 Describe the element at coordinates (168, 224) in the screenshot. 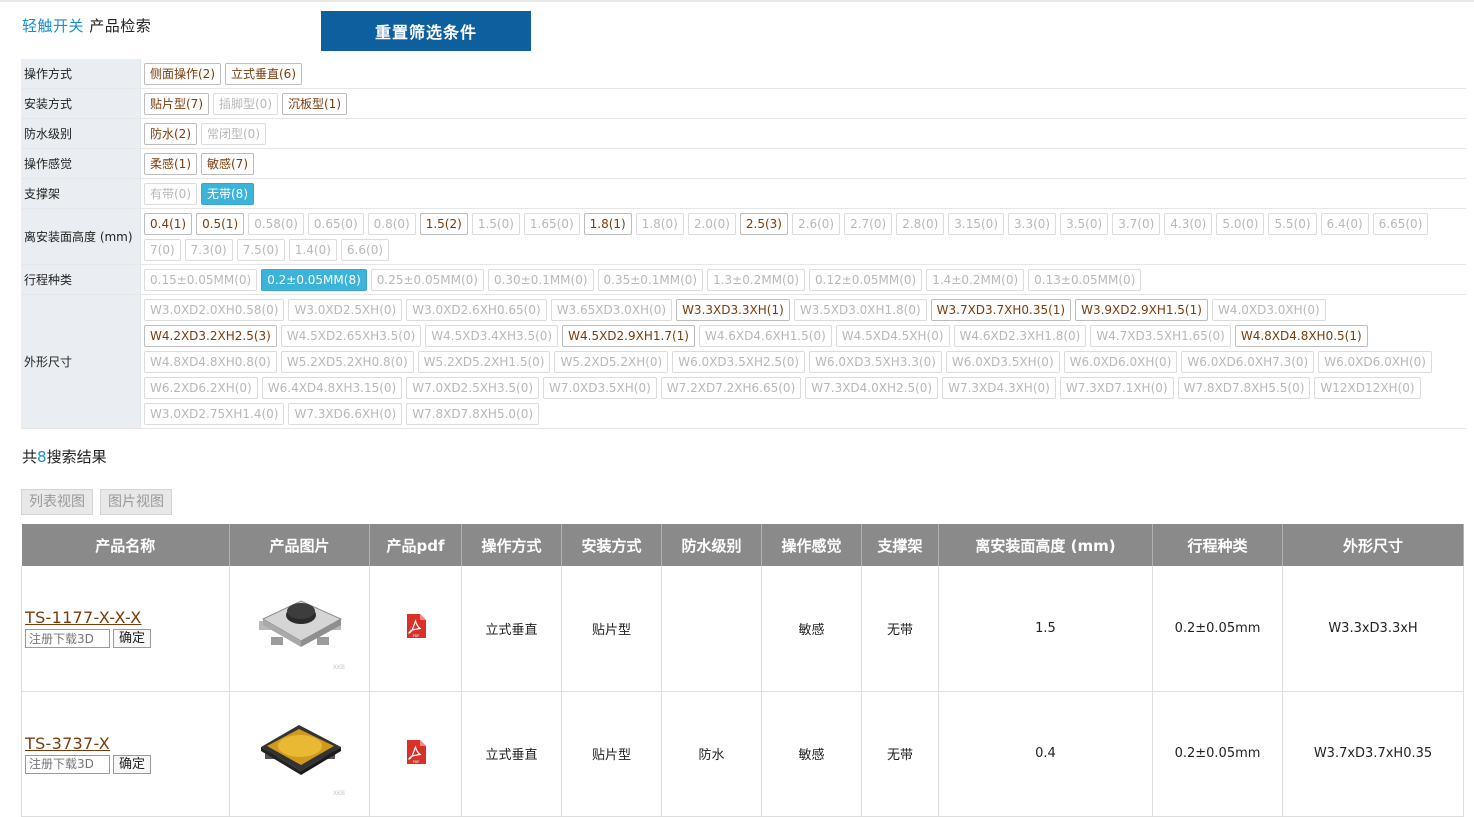

I see `filter-option: 0.4(1)` at that location.